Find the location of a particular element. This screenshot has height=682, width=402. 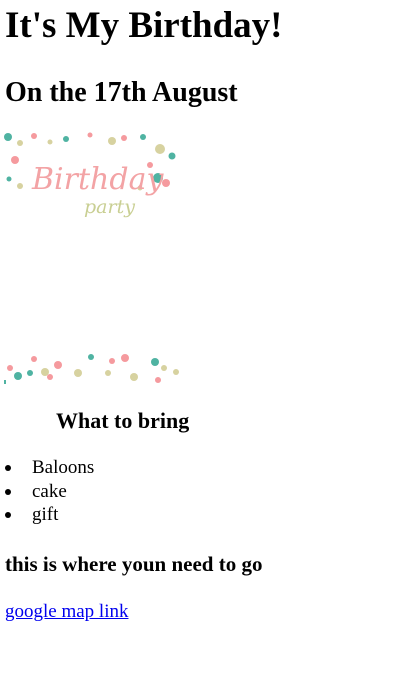

date-heading: On the 17th August is located at coordinates (121, 92).